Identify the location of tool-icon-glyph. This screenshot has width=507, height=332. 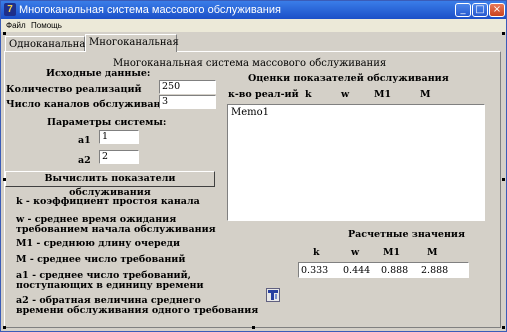
(273, 295).